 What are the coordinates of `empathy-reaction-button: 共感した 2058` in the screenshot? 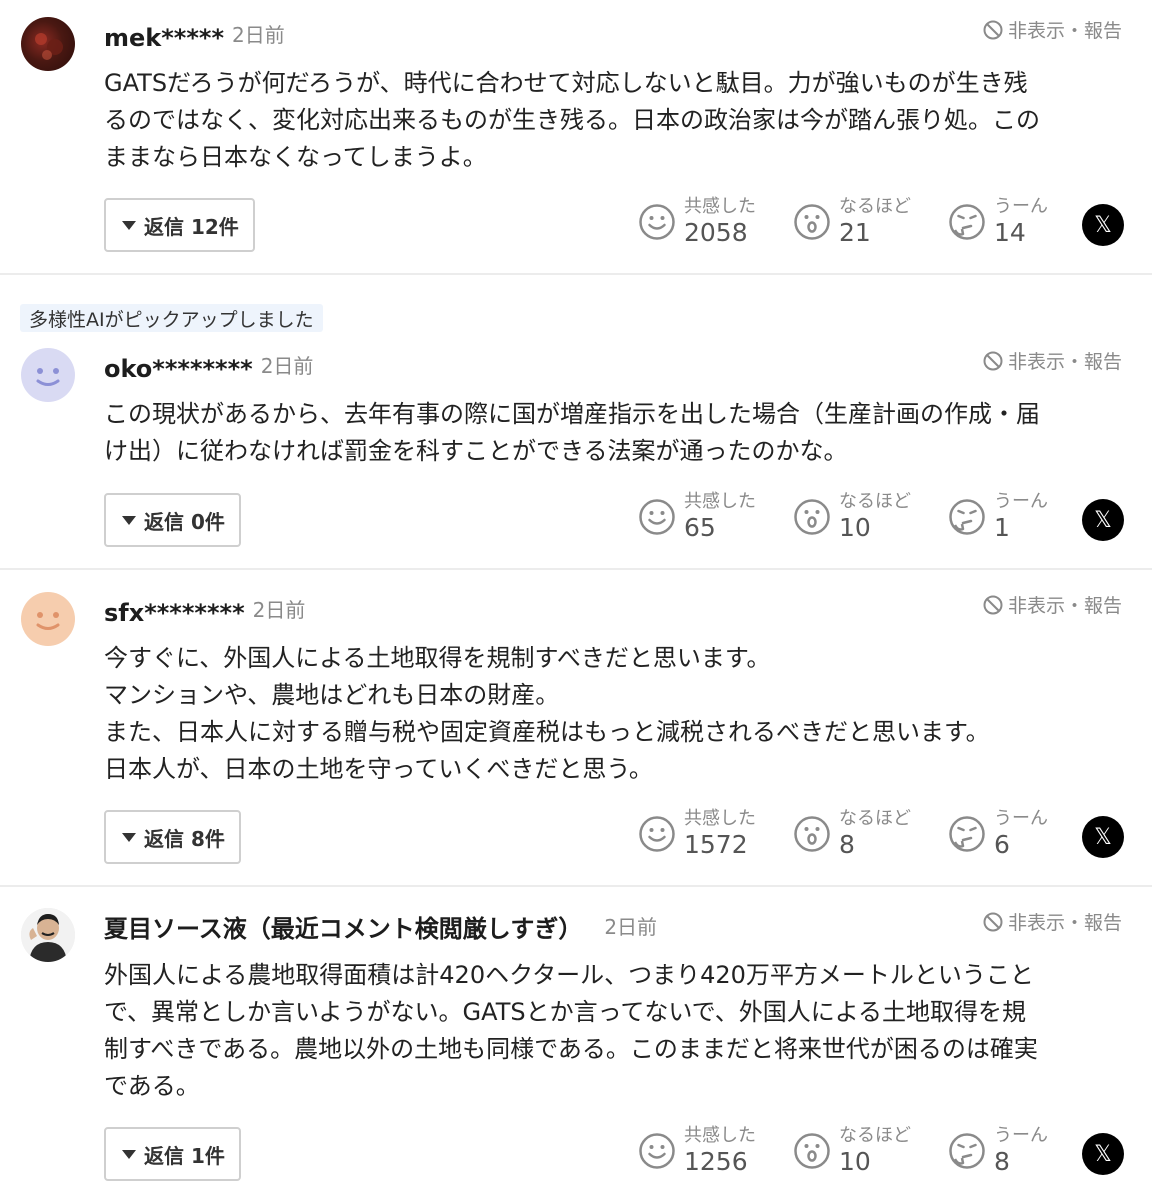 It's located at (697, 222).